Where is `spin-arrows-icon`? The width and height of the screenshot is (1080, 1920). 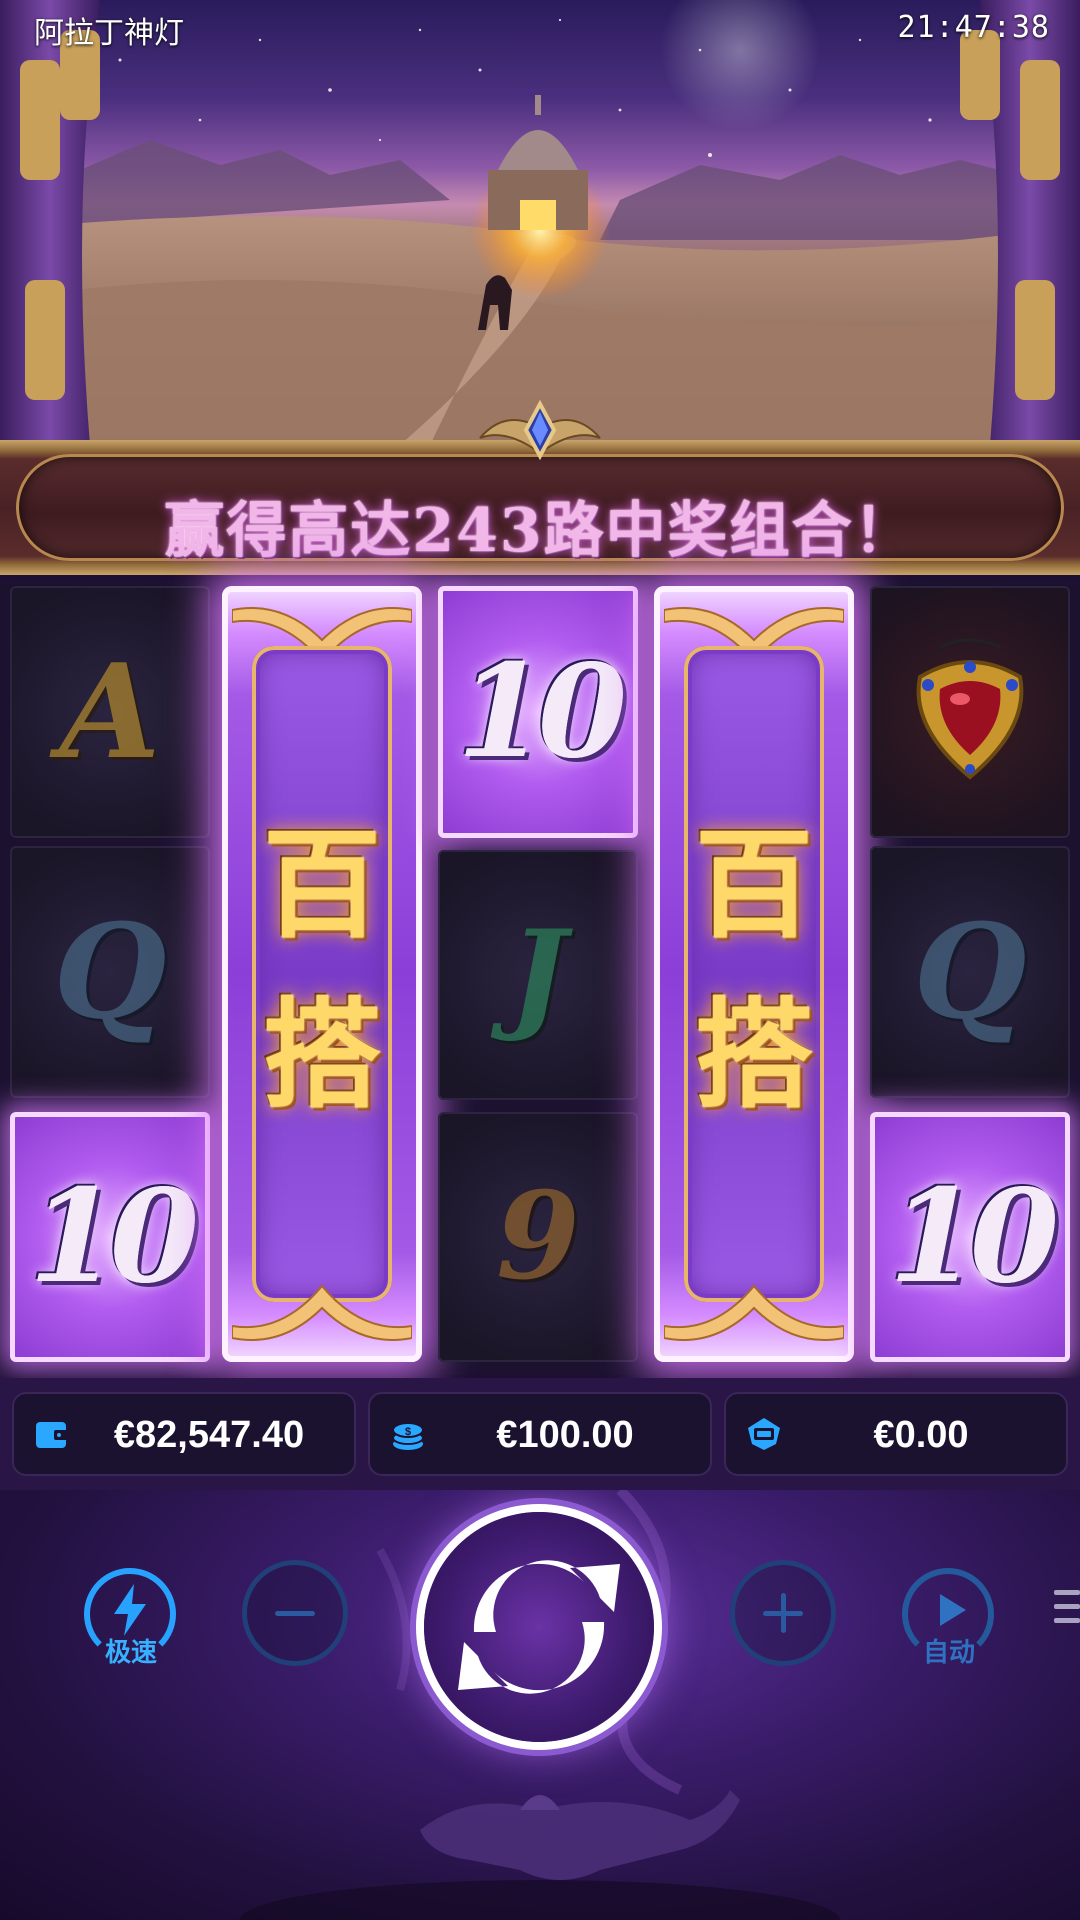 spin-arrows-icon is located at coordinates (539, 1627).